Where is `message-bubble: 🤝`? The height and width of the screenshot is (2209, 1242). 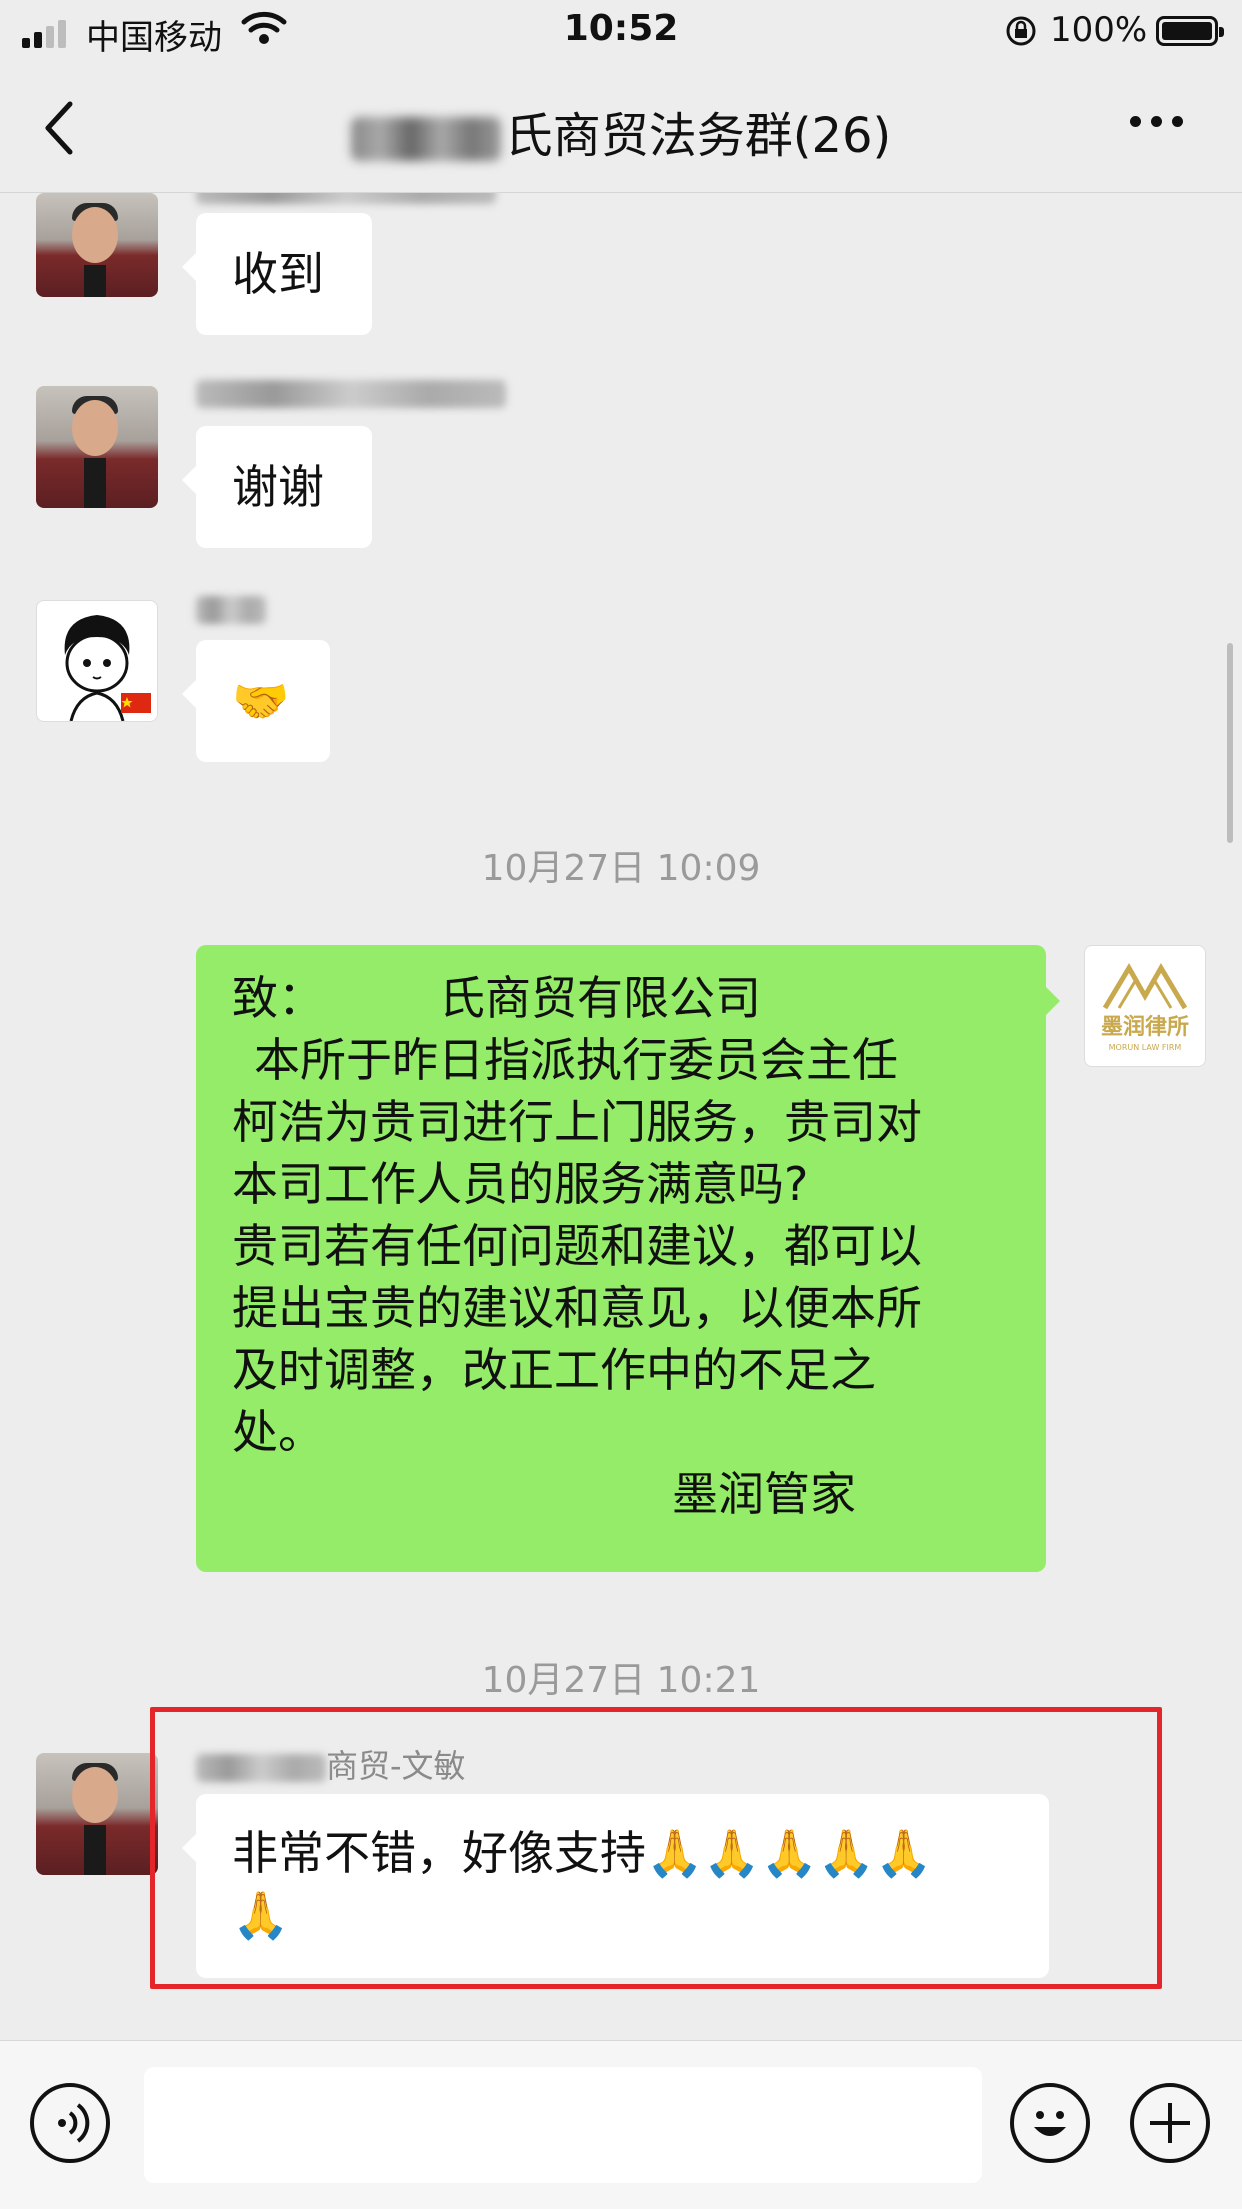 message-bubble: 🤝 is located at coordinates (256, 701).